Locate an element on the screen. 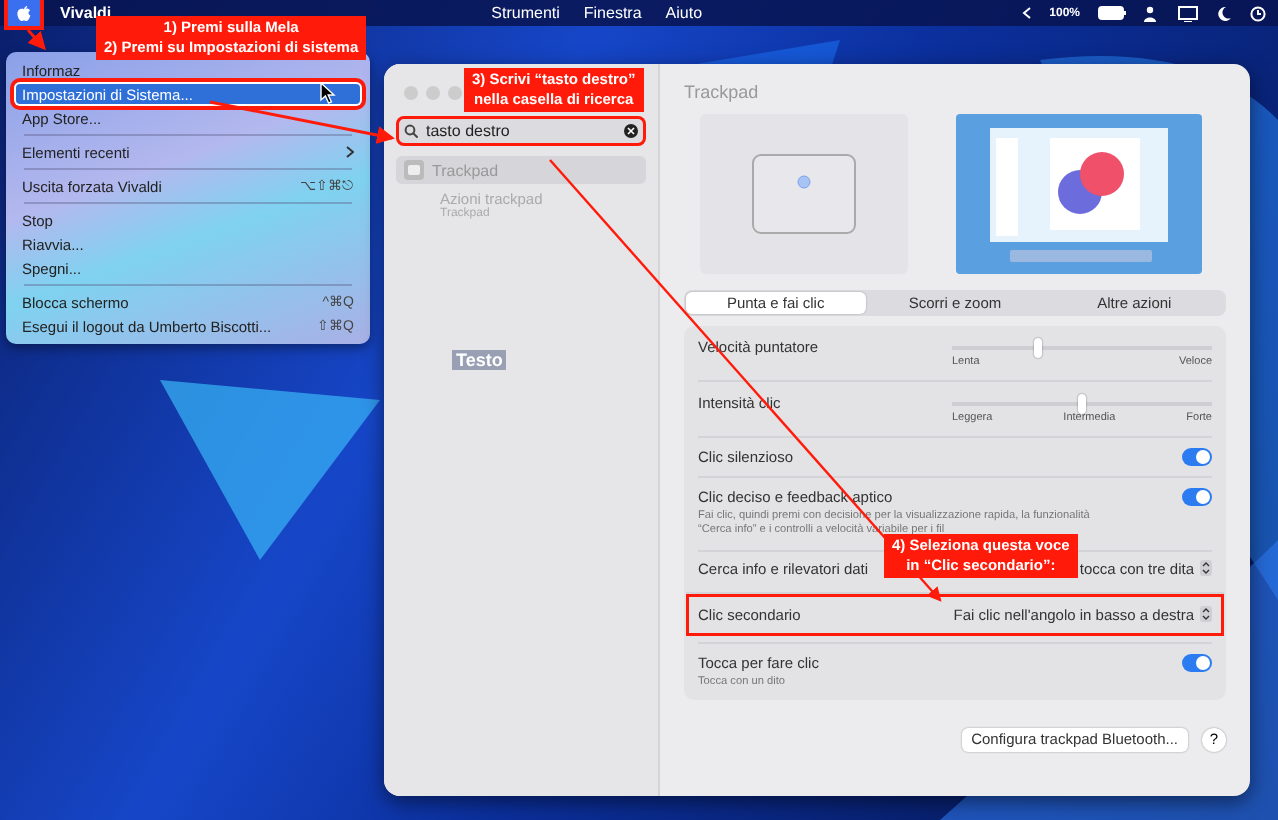  clock-icon is located at coordinates (1258, 13).